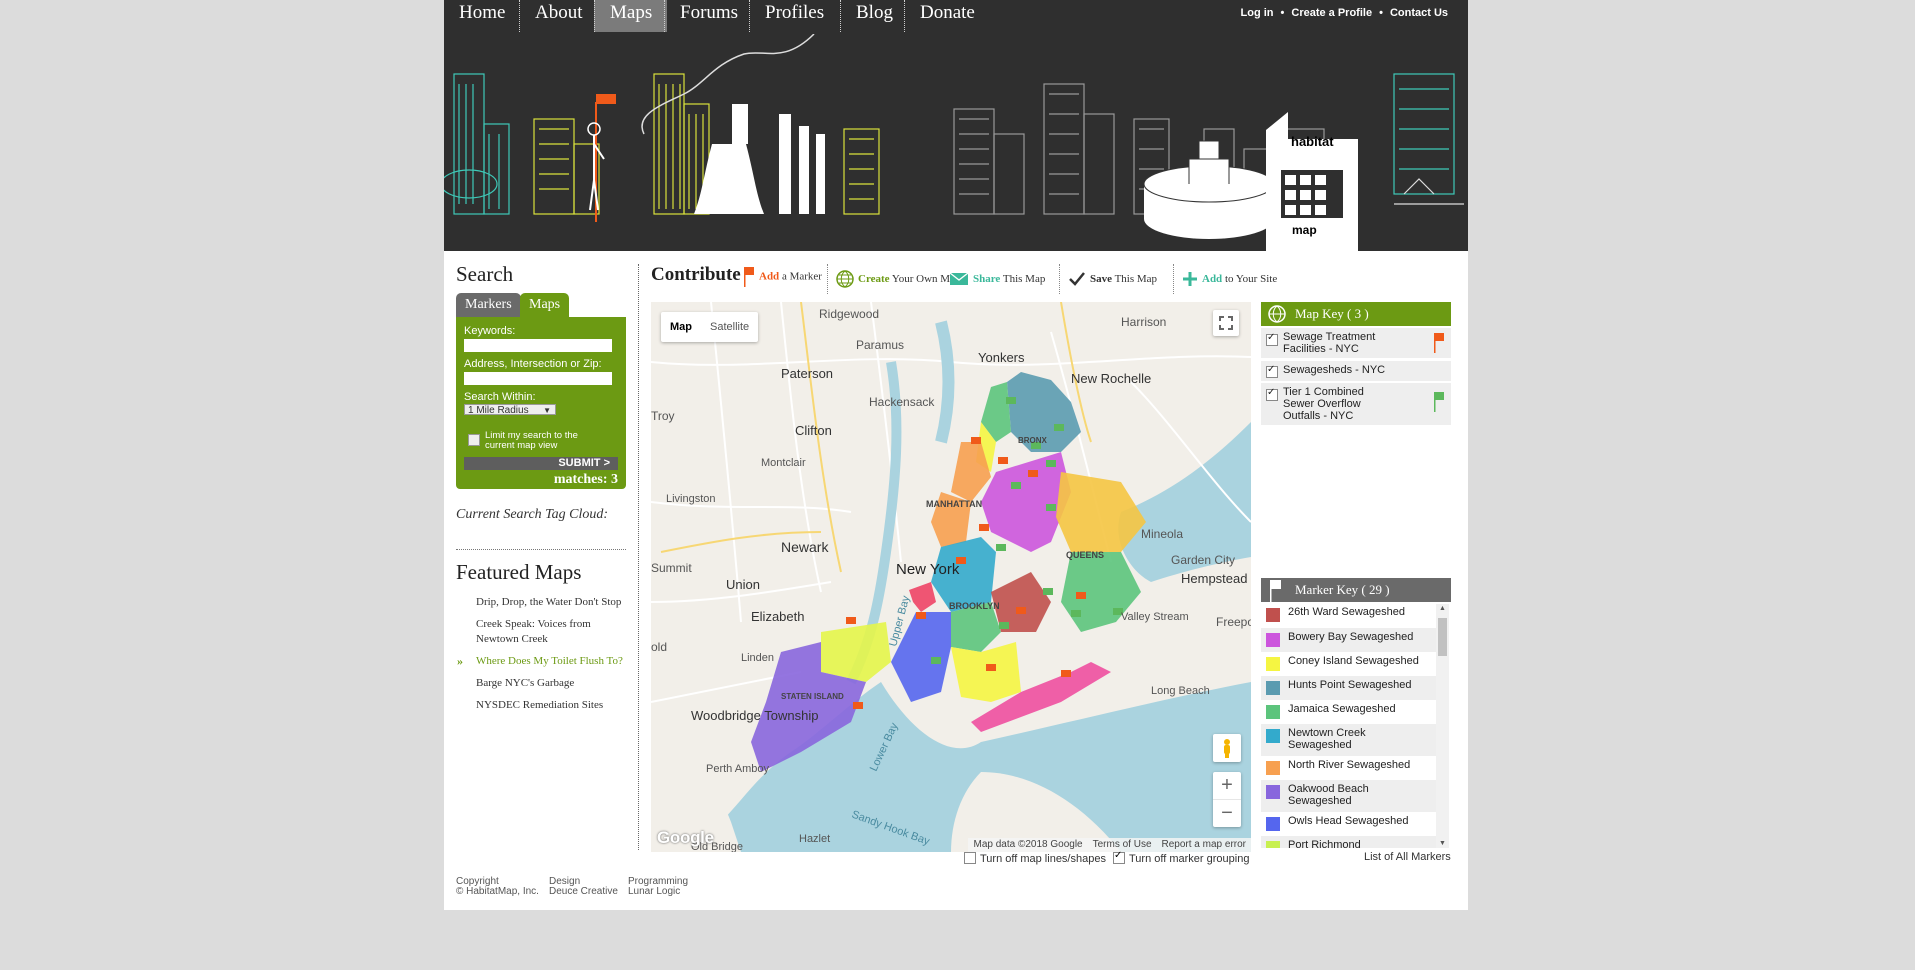 This screenshot has height=970, width=1915. I want to click on grouping-toggle: Turn off marker grouping, so click(1181, 857).